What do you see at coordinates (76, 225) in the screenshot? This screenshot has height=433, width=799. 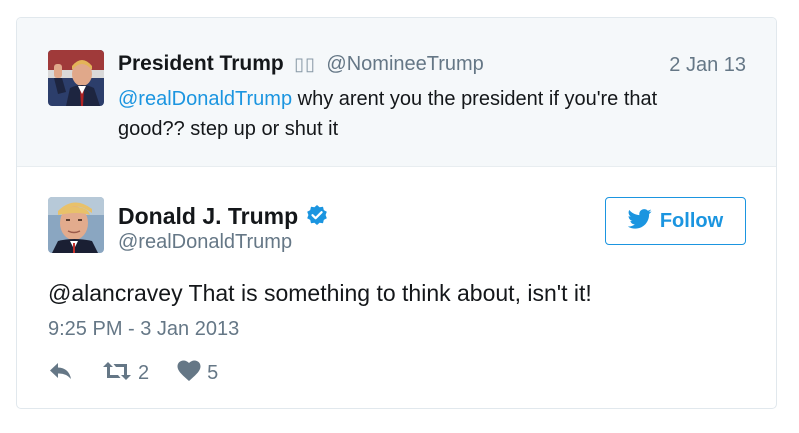 I see `author-avatar` at bounding box center [76, 225].